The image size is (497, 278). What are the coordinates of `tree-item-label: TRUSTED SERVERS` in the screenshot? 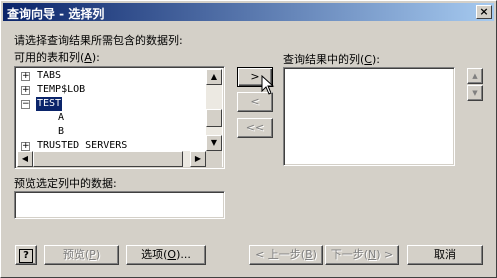 It's located at (82, 145).